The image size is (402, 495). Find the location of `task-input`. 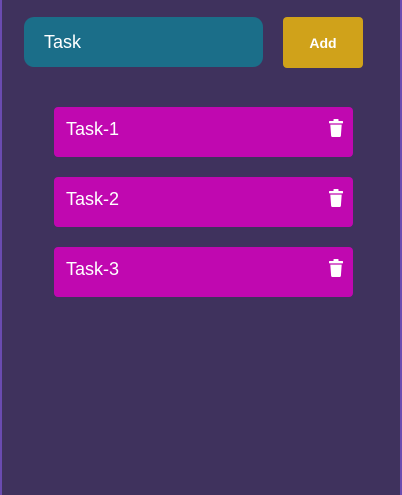

task-input is located at coordinates (143, 42).